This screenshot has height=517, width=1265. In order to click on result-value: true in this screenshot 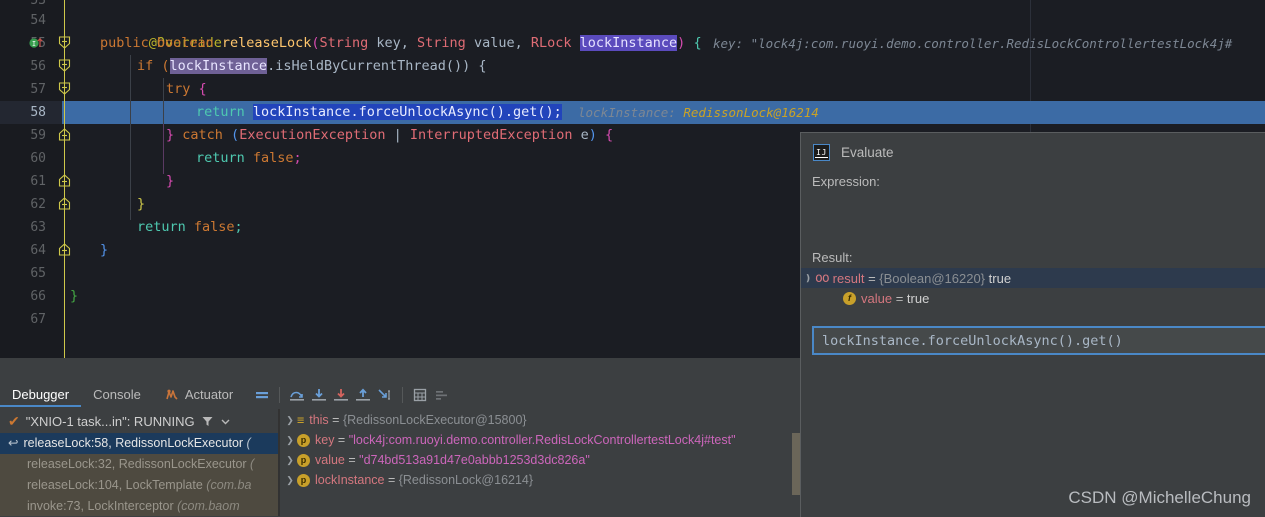, I will do `click(998, 278)`.